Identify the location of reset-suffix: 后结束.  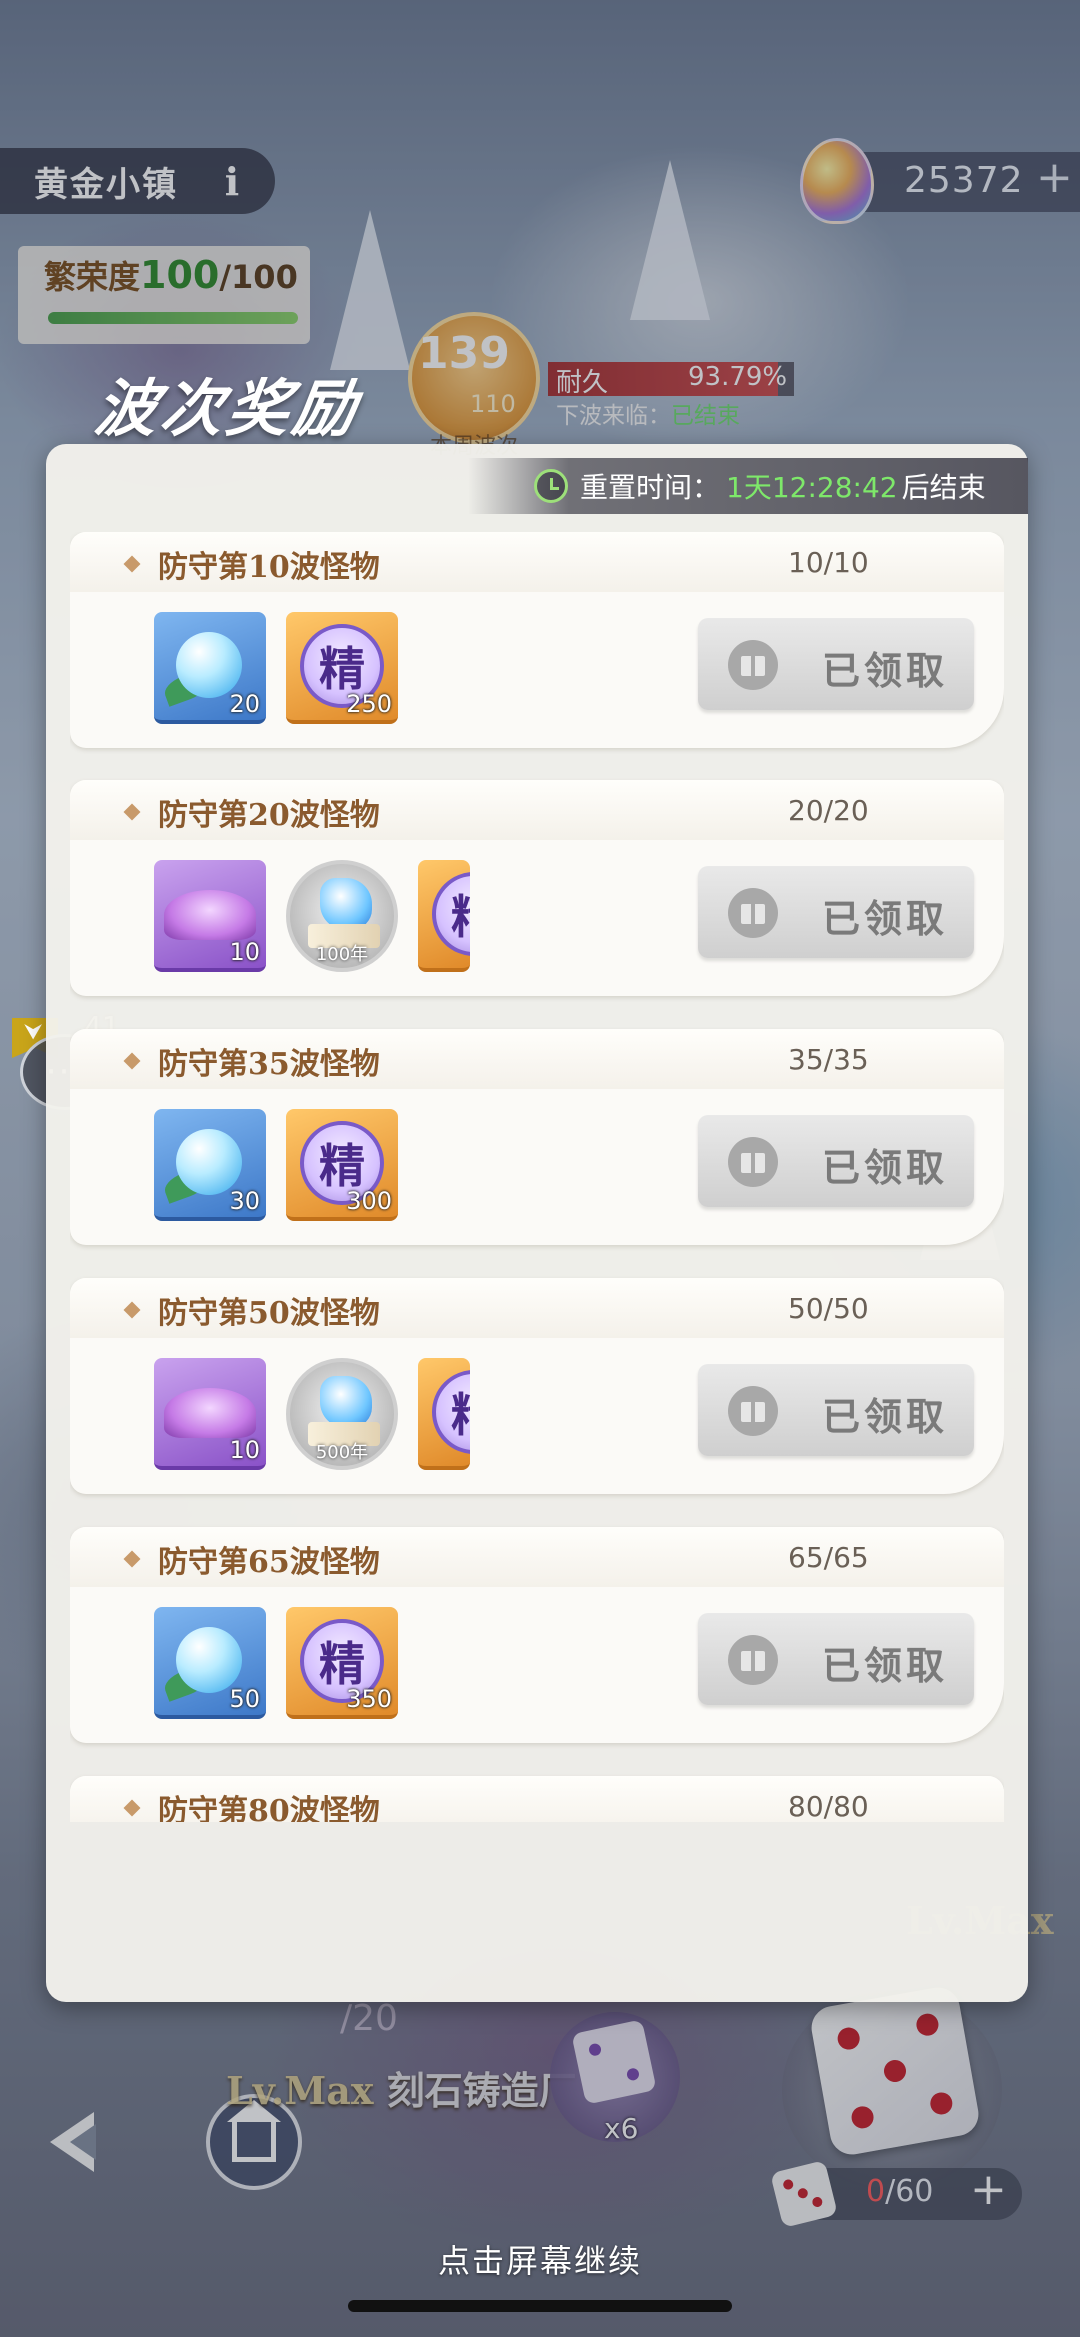
(943, 487).